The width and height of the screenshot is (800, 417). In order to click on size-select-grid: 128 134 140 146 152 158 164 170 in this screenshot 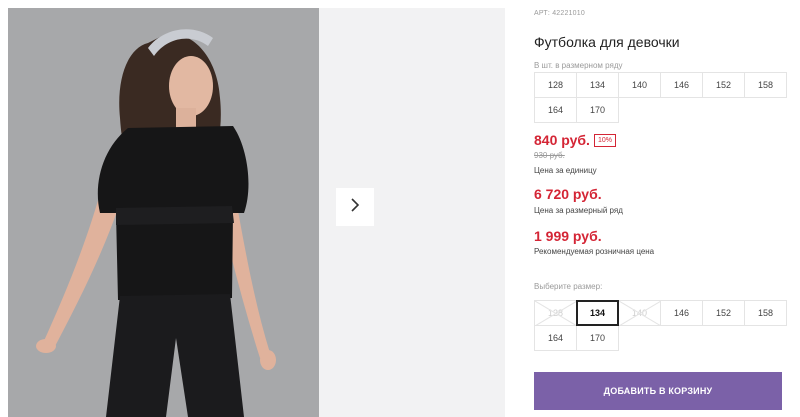, I will do `click(660, 325)`.